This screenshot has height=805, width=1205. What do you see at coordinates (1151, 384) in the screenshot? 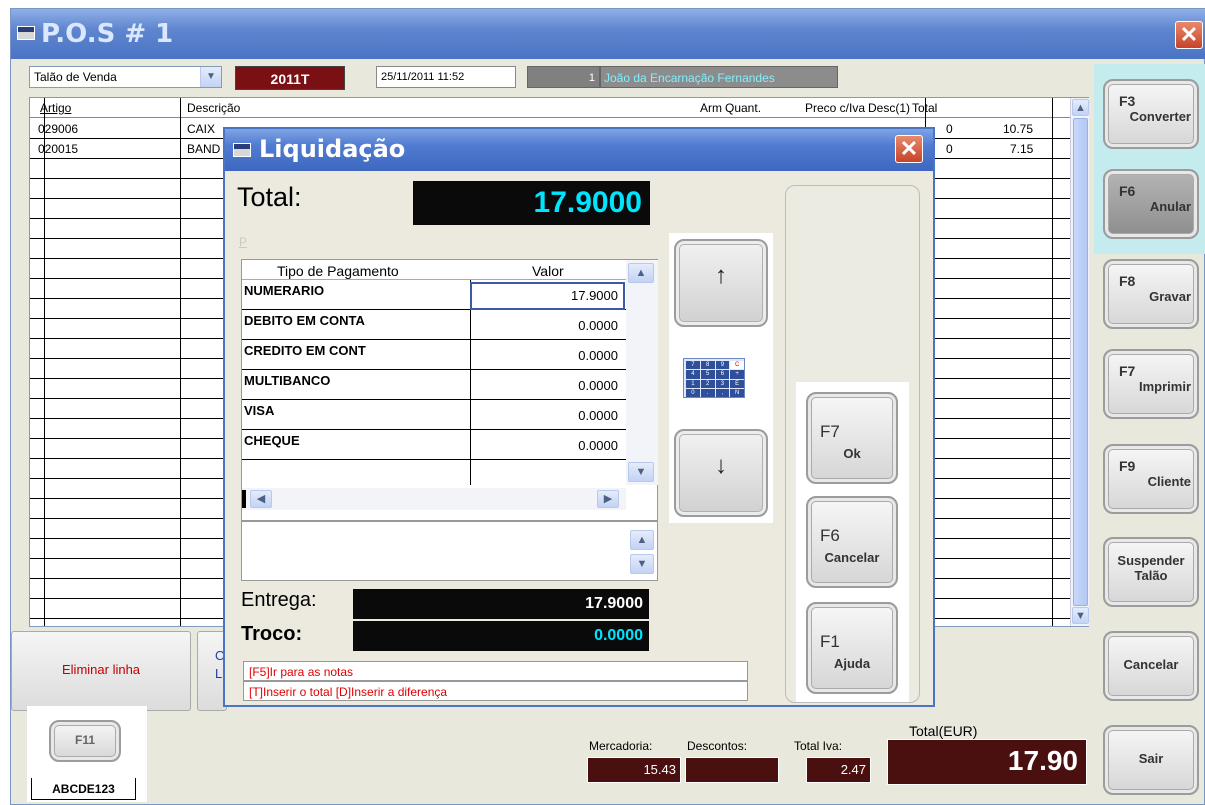
I see `side-button-imprimir: F7 Imprimir` at bounding box center [1151, 384].